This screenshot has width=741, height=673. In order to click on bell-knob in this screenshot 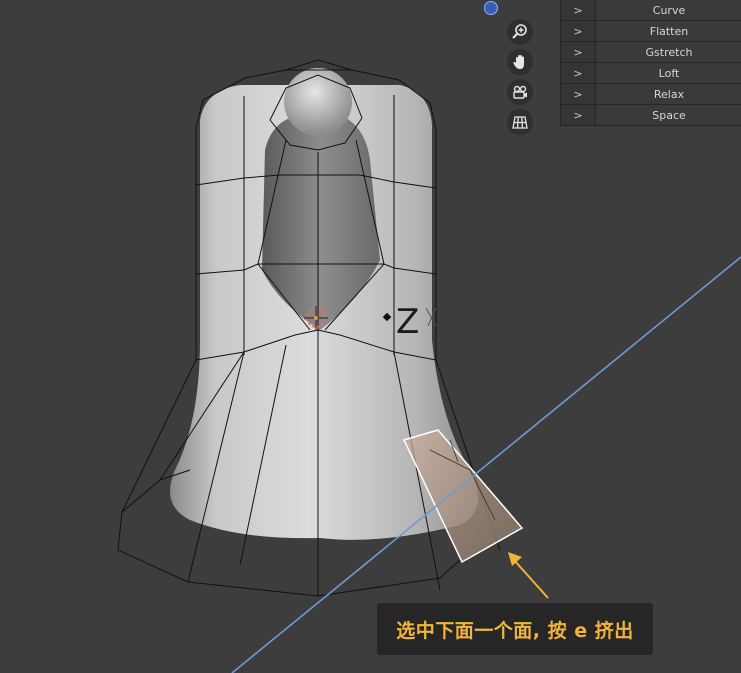, I will do `click(318, 102)`.